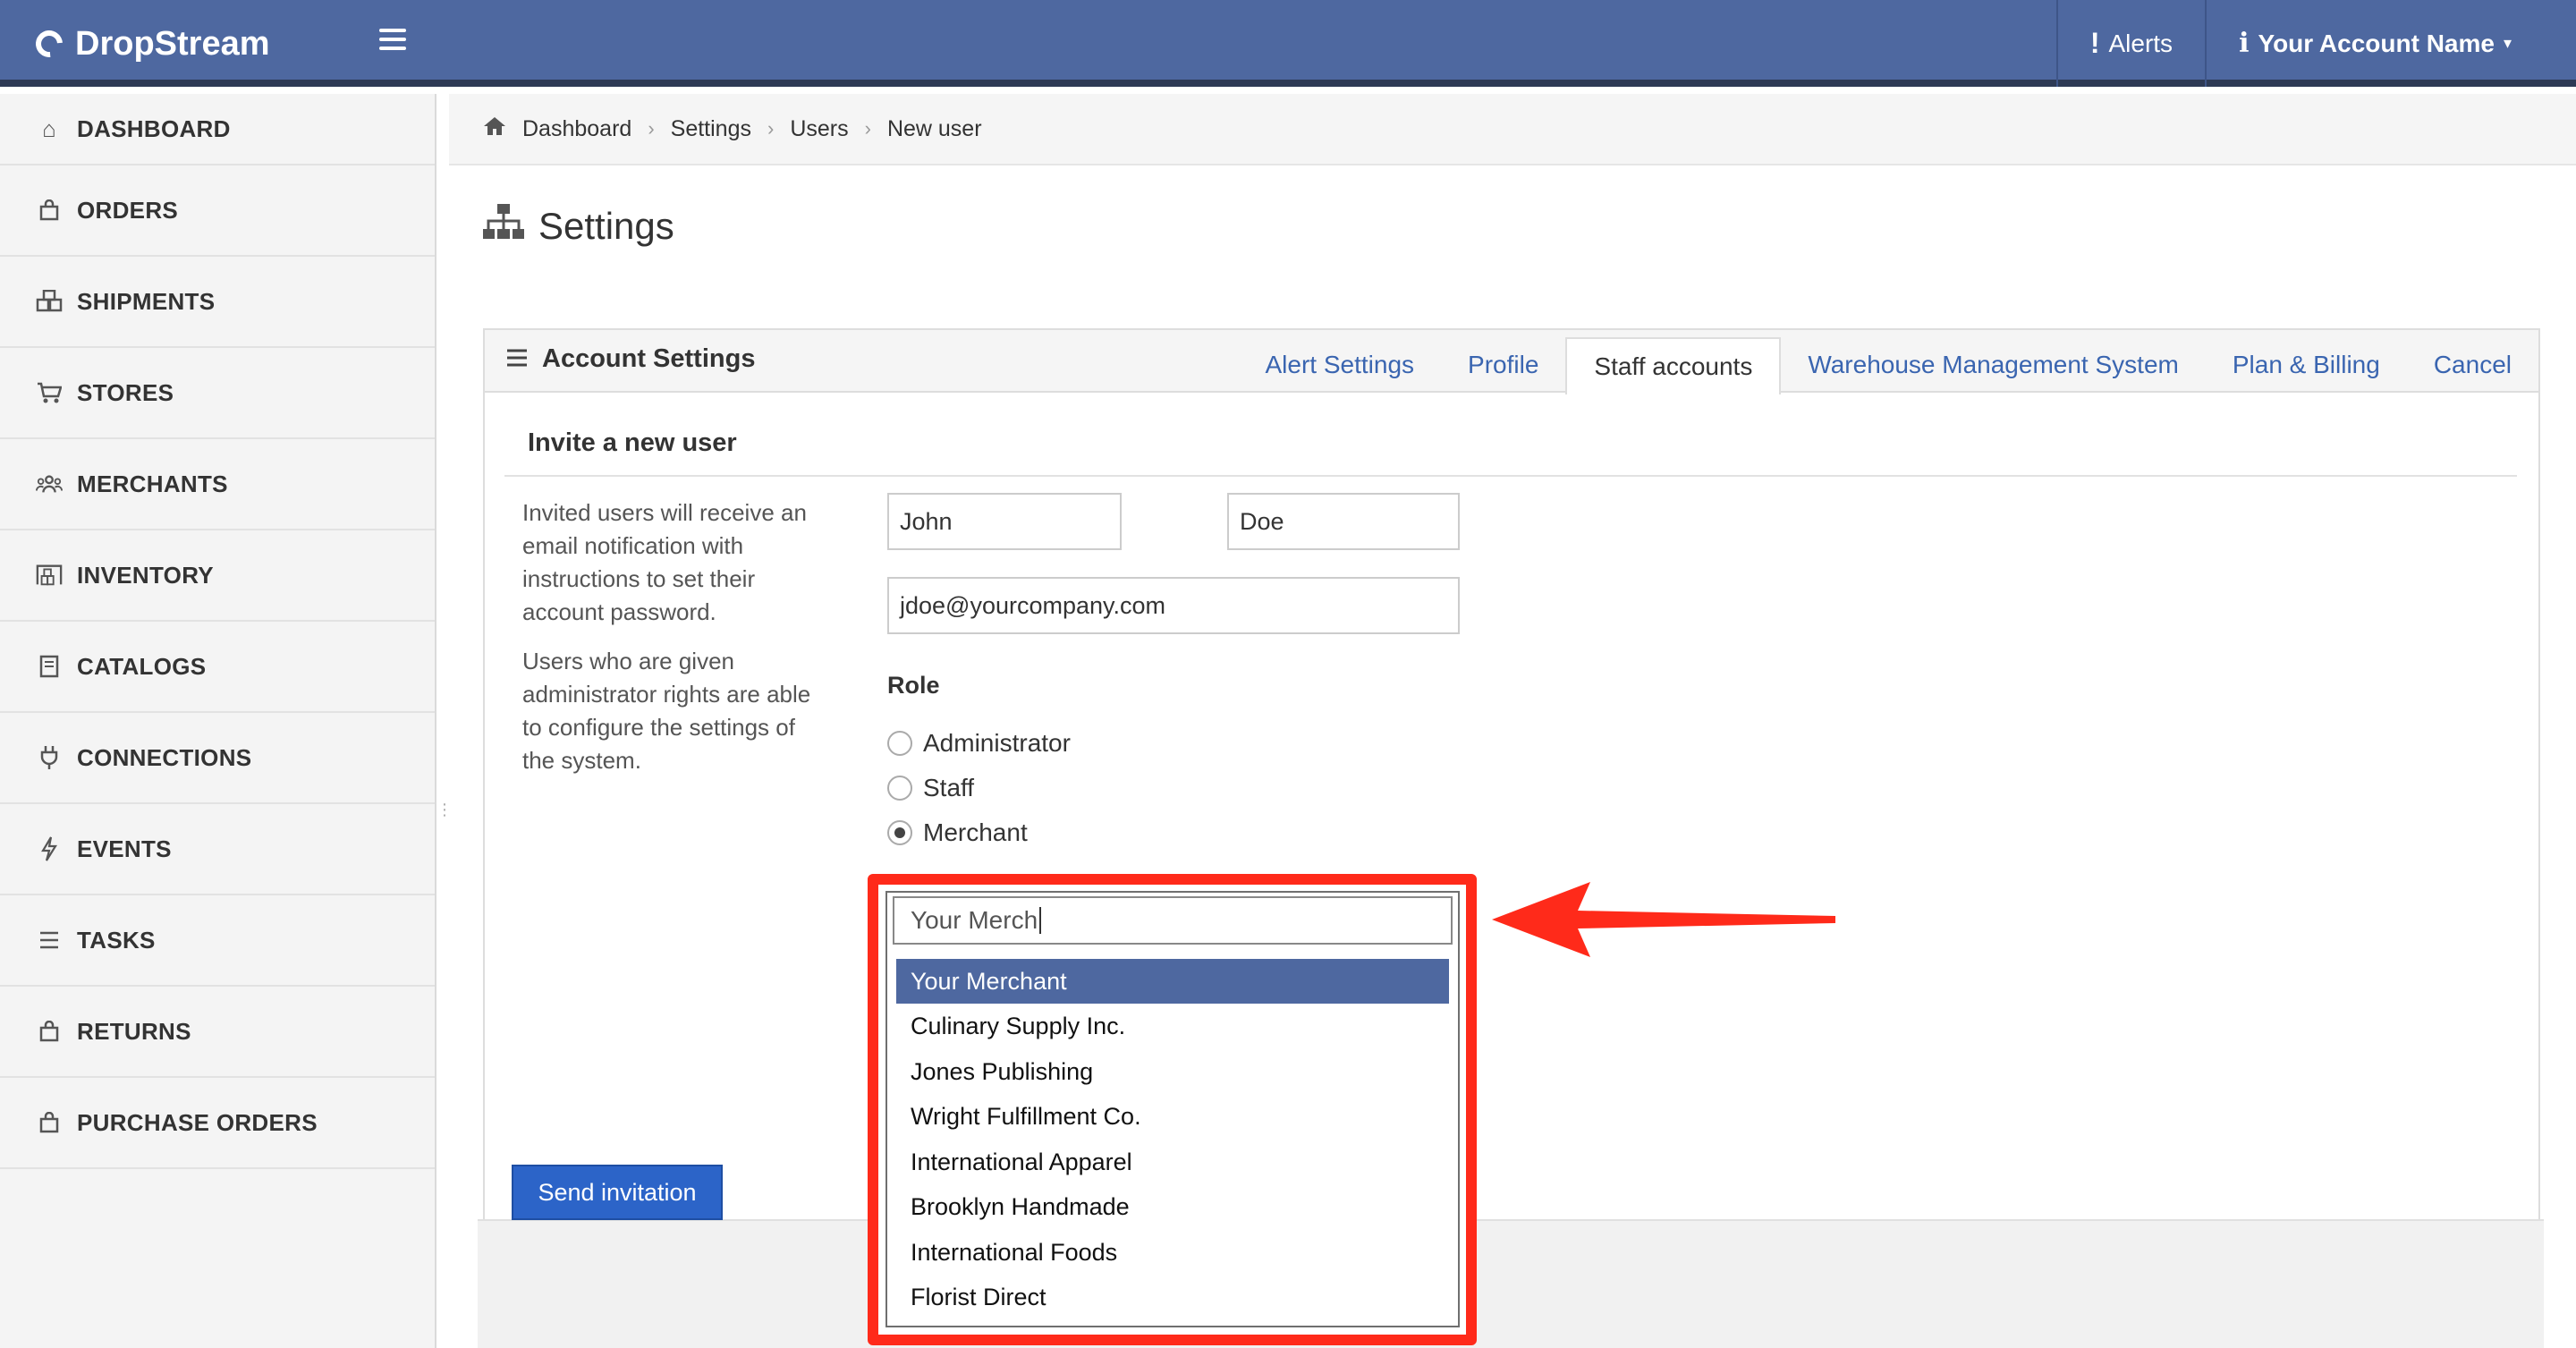 The width and height of the screenshot is (2576, 1348). I want to click on sidebar-item-label: DASHBOARD, so click(154, 128).